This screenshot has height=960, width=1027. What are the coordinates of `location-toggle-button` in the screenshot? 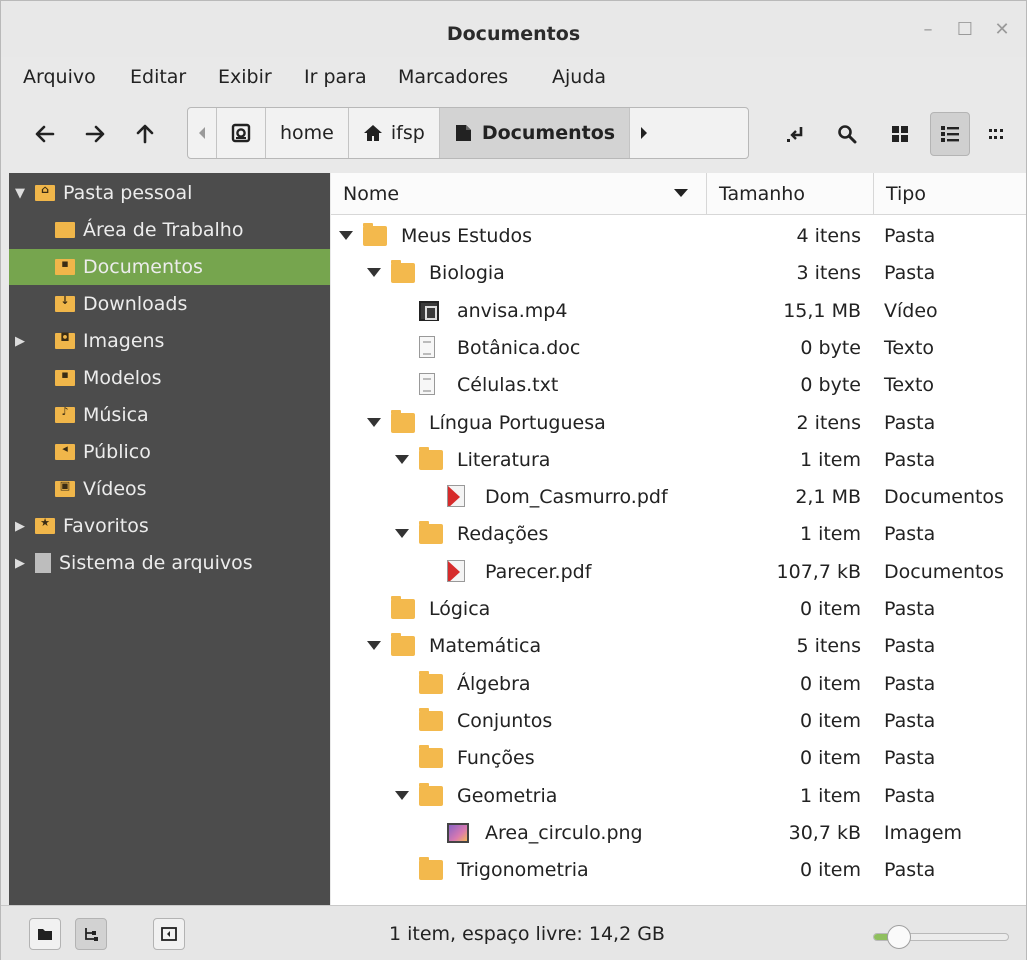 It's located at (797, 134).